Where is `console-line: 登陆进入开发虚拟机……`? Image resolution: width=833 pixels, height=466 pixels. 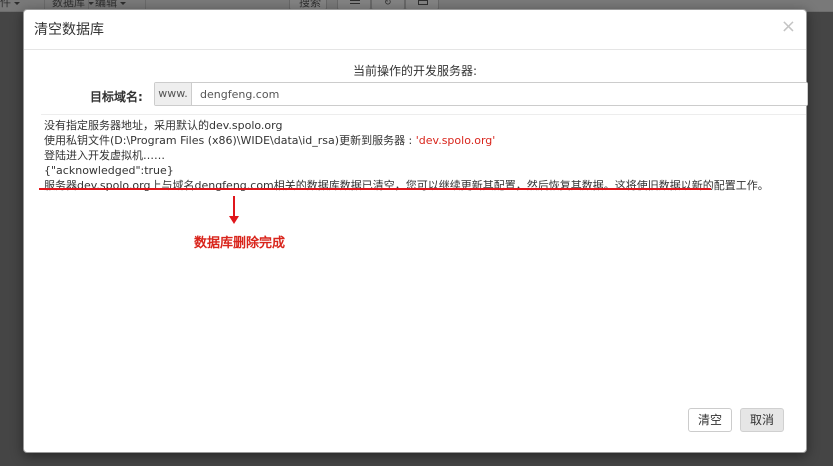 console-line: 登陆进入开发虚拟机…… is located at coordinates (104, 155).